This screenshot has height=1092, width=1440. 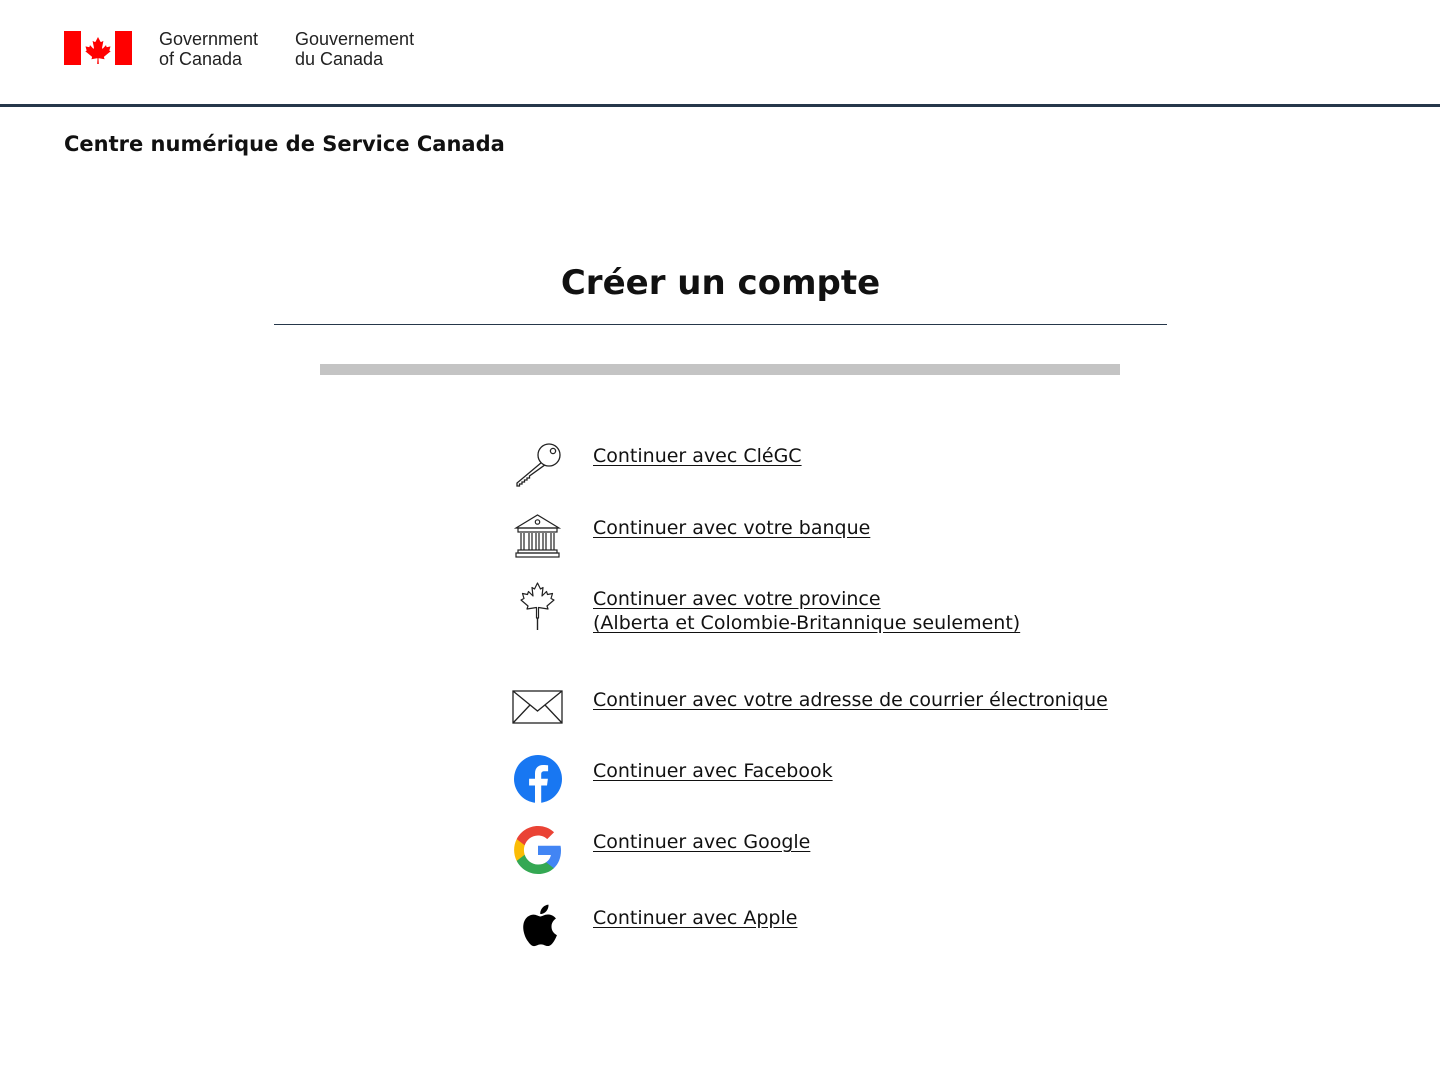 I want to click on option-google-label: Continuer avec Google, so click(x=702, y=842).